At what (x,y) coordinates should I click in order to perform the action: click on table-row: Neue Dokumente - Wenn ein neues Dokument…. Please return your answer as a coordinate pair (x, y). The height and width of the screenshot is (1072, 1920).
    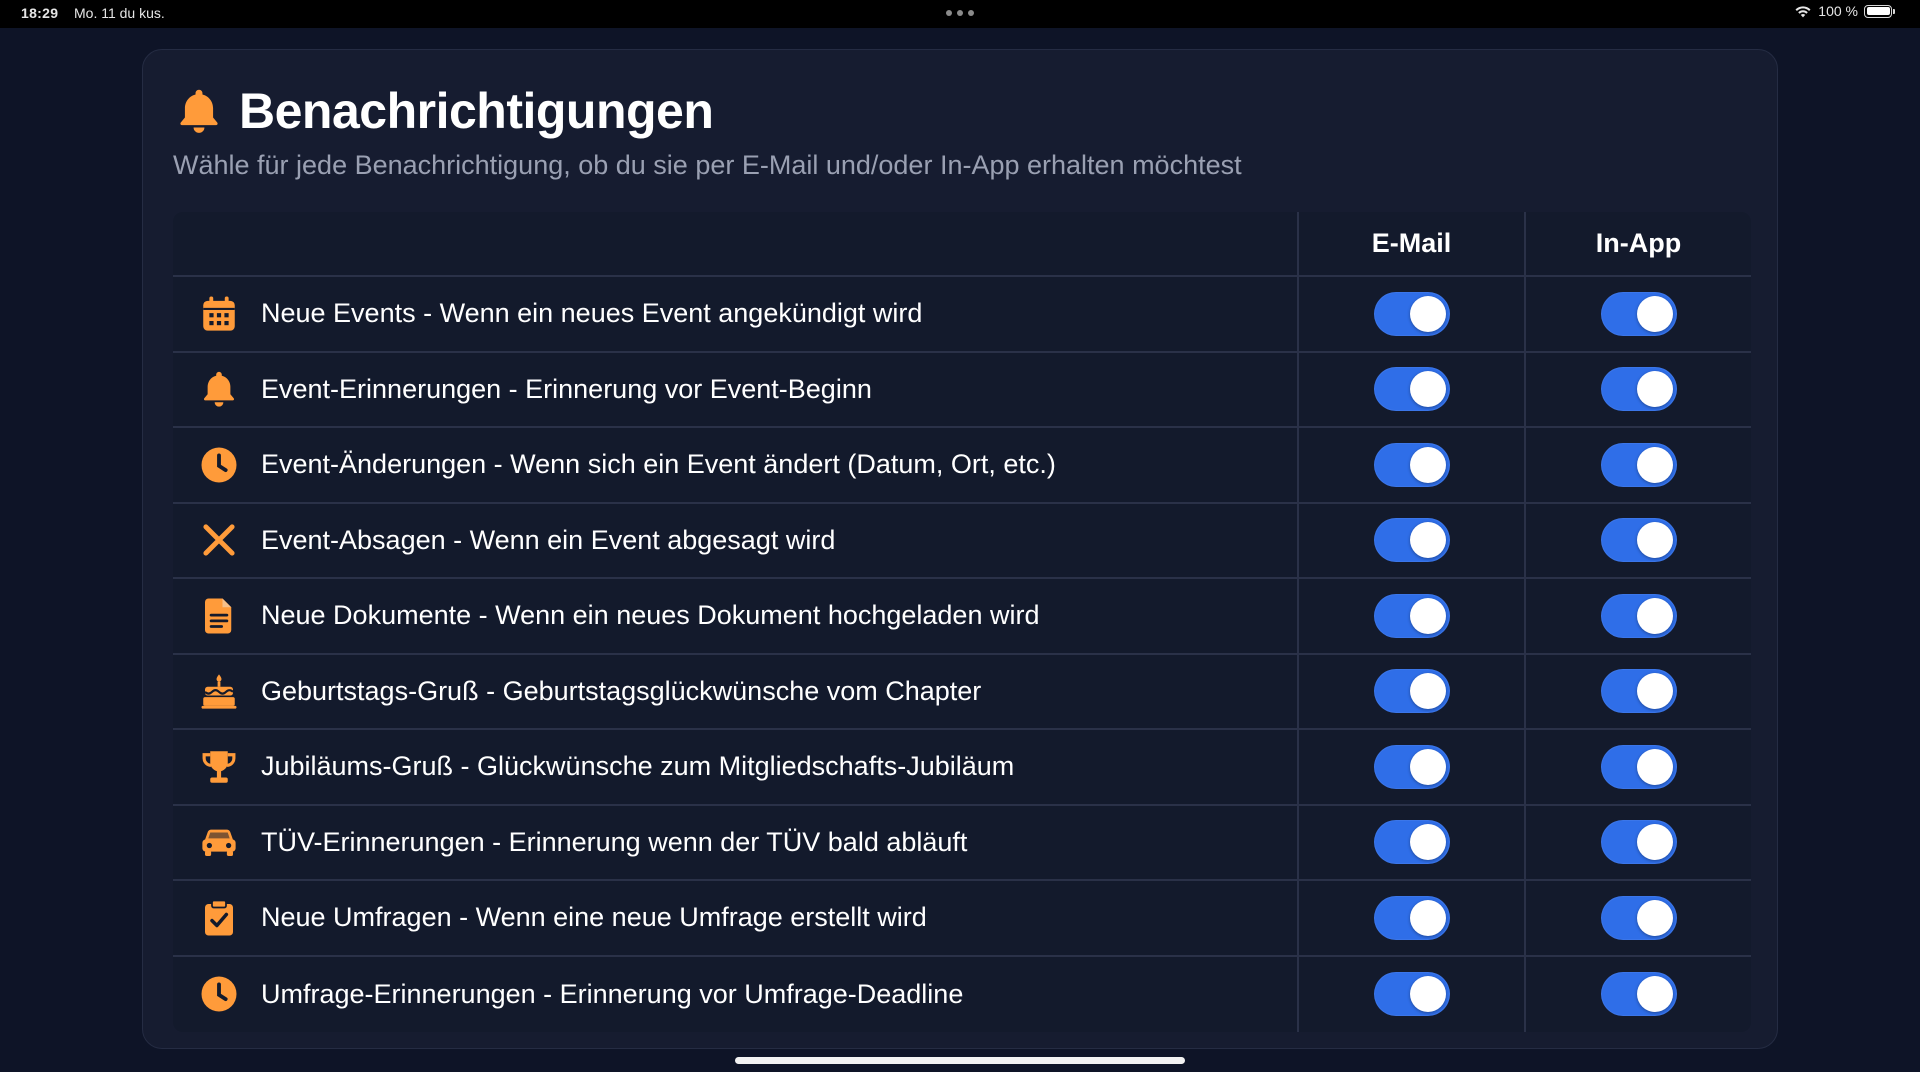
    Looking at the image, I should click on (962, 617).